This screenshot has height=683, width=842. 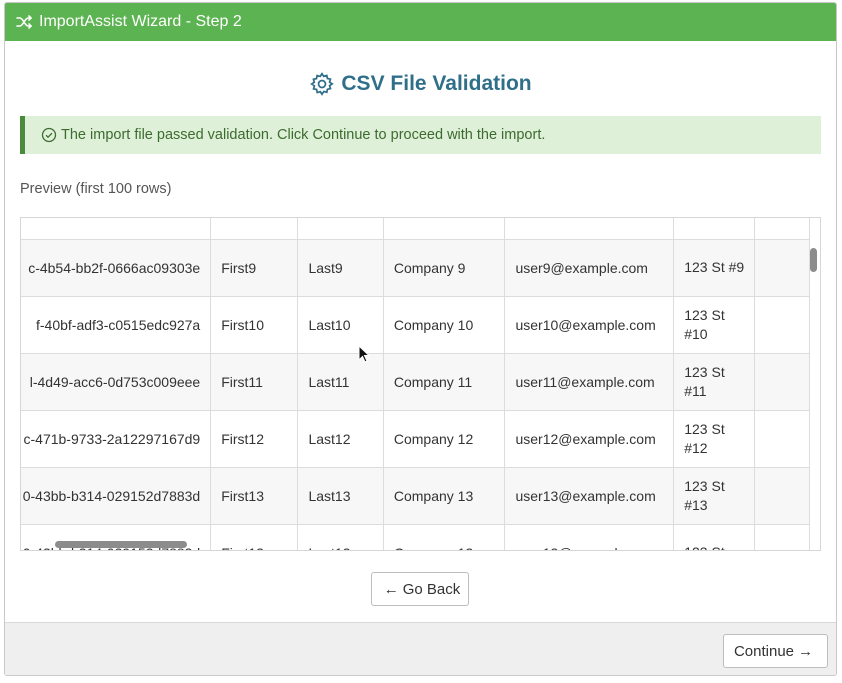 I want to click on arrow-left-icon: ←, so click(x=391, y=589).